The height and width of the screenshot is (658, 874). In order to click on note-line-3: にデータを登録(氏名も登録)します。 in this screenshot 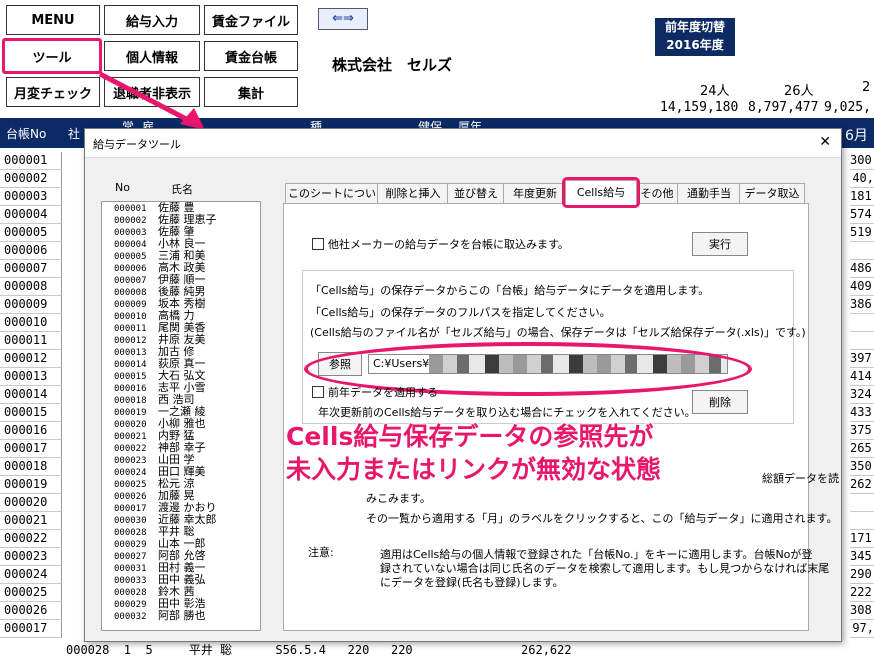, I will do `click(472, 582)`.